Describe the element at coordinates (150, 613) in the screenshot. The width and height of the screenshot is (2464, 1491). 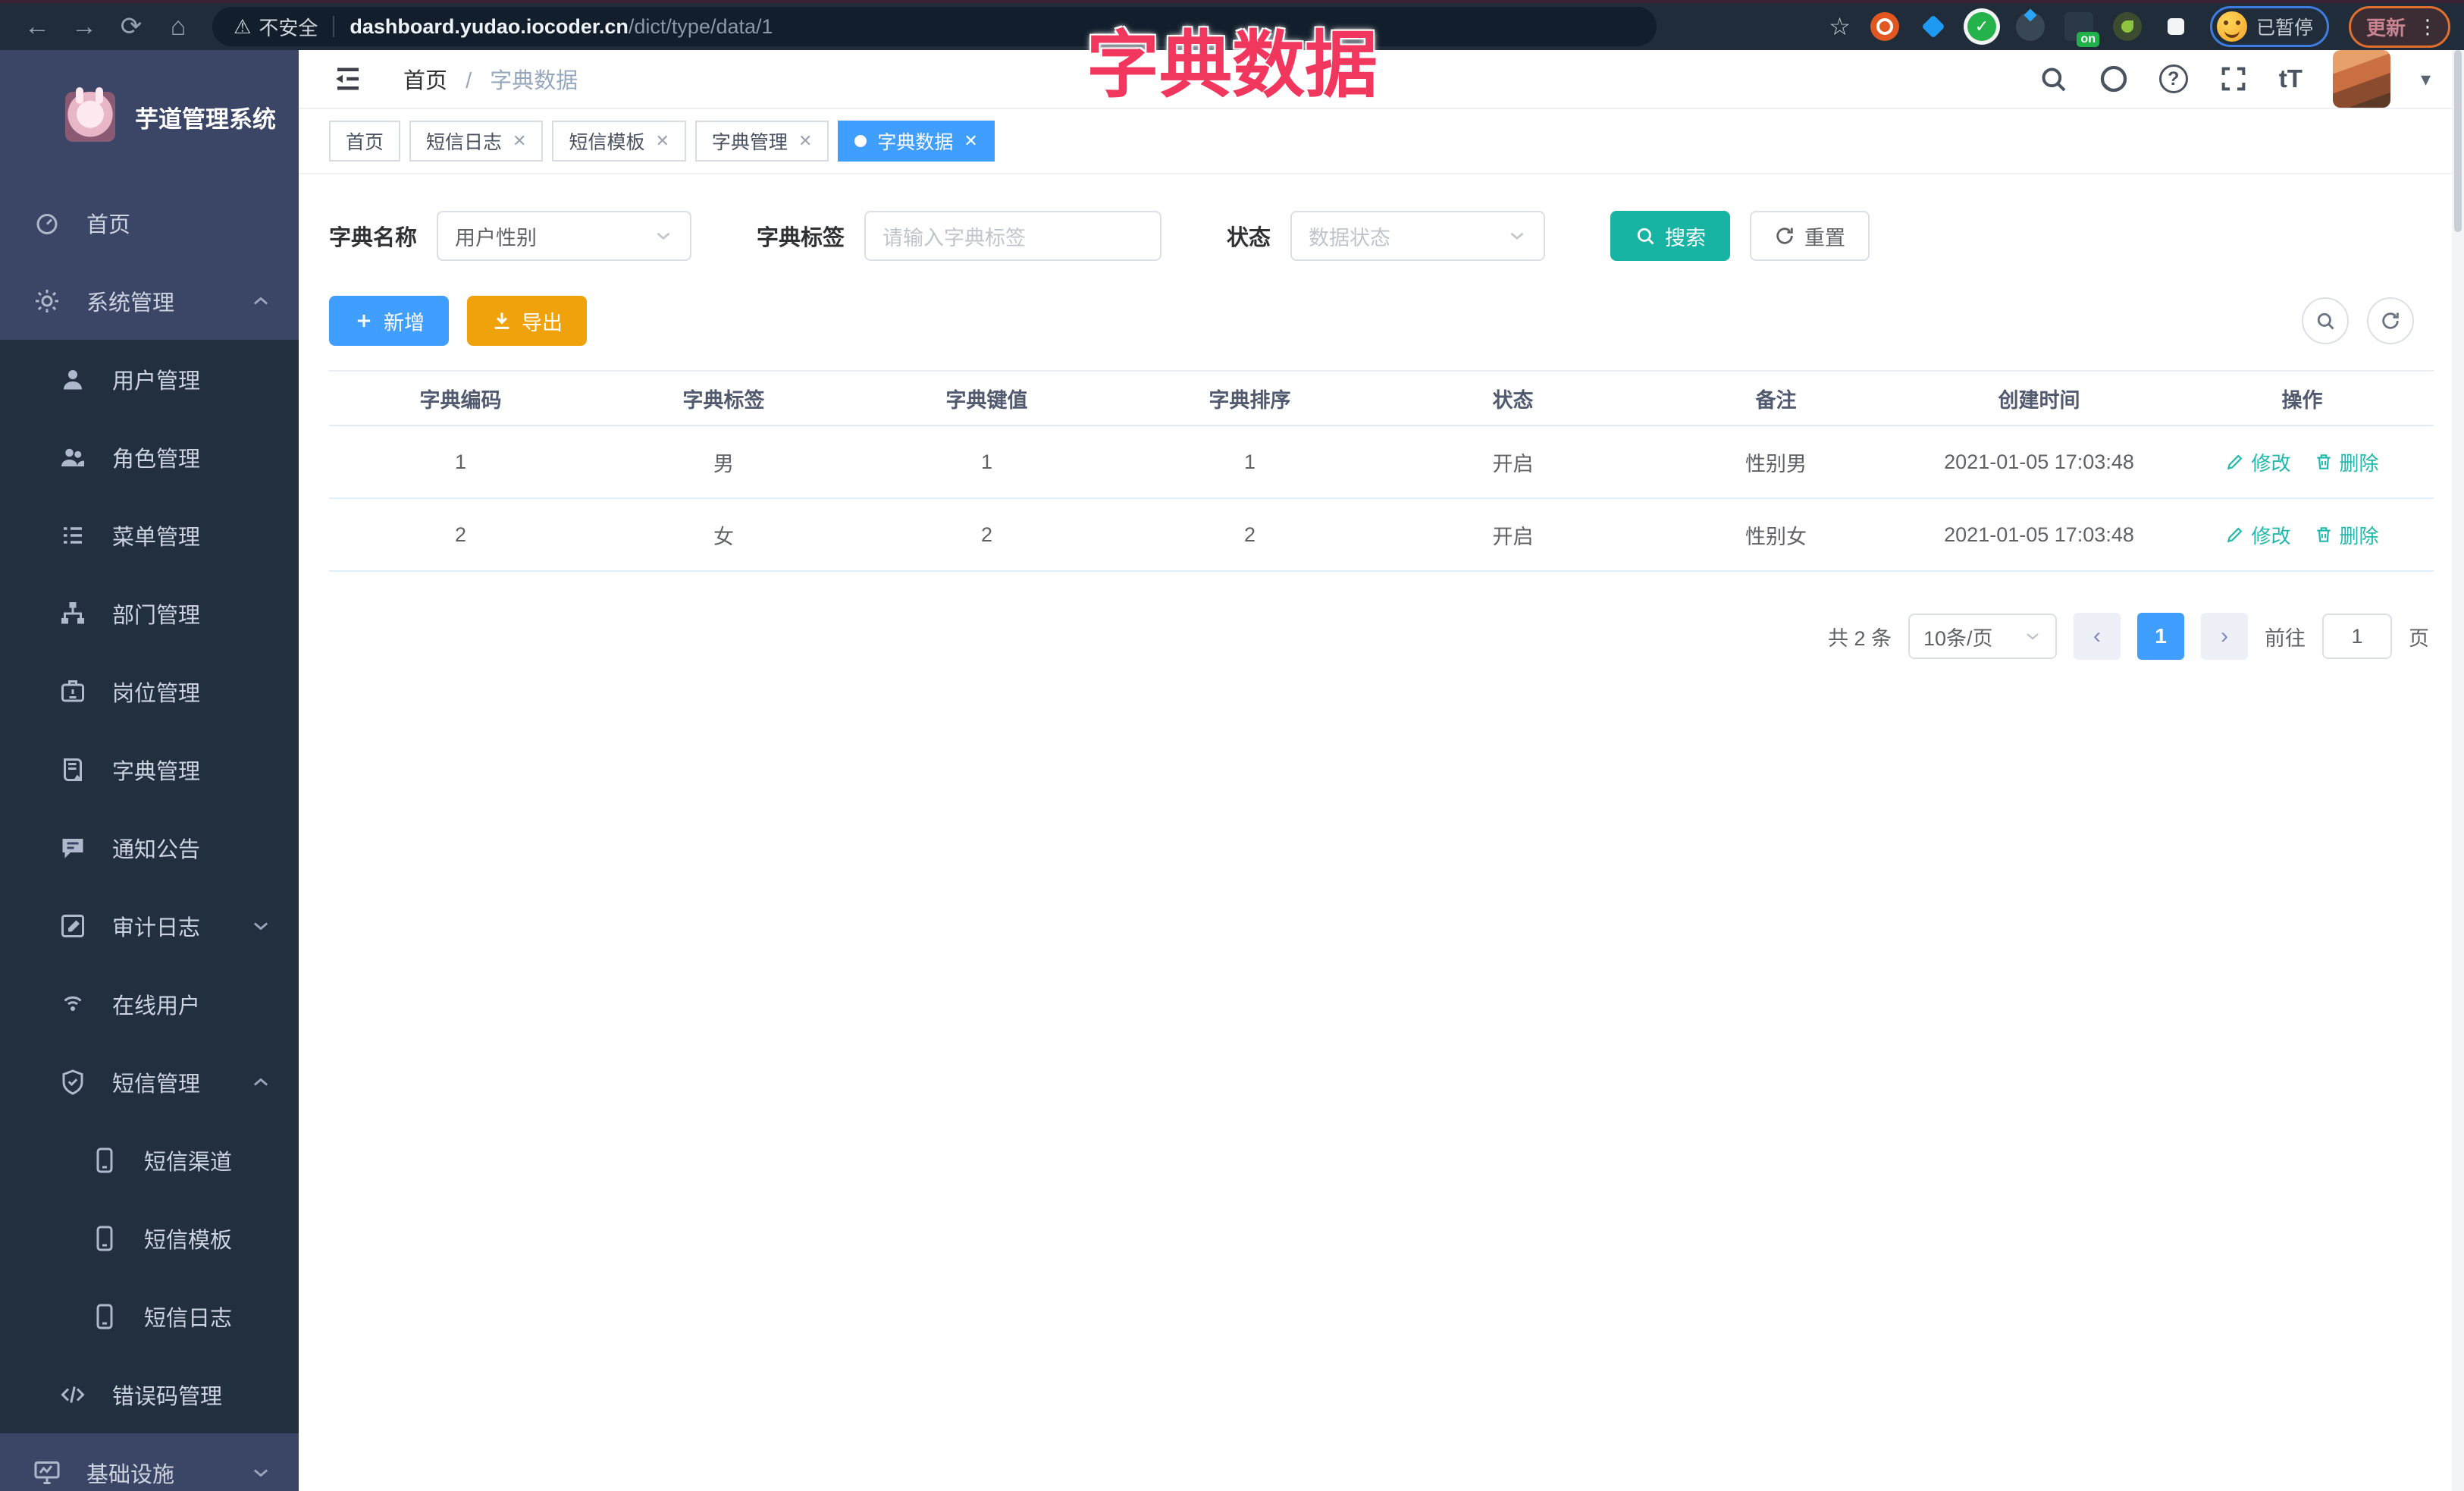
I see `sidebar-item-departments: 部门管理` at that location.